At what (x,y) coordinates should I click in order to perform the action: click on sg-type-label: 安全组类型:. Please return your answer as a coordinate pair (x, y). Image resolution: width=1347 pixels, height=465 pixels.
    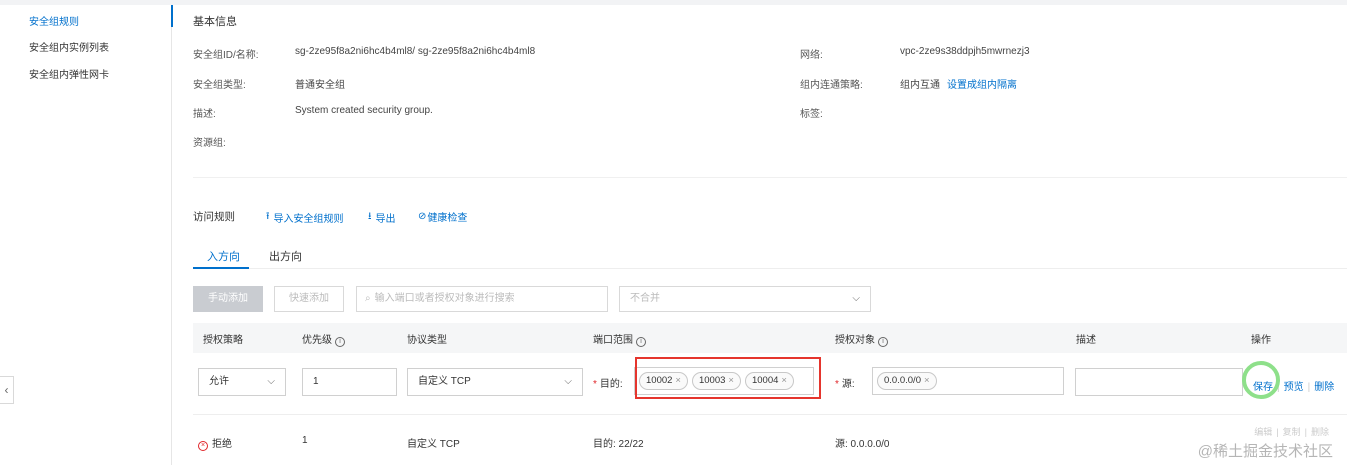
    Looking at the image, I should click on (219, 85).